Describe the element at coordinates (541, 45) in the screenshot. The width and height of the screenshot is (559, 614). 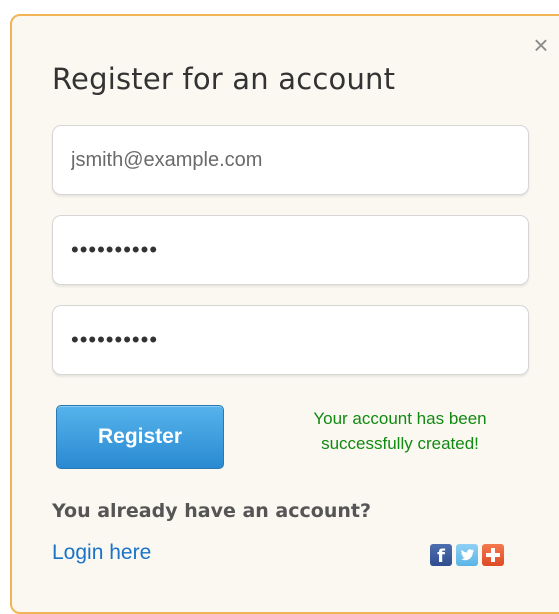
I see `close-icon: ×` at that location.